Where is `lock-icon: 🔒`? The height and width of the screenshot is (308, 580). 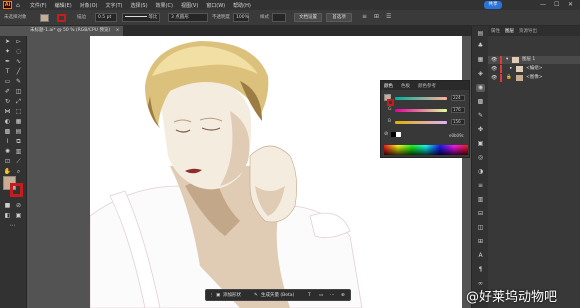
lock-icon: 🔒 is located at coordinates (509, 78).